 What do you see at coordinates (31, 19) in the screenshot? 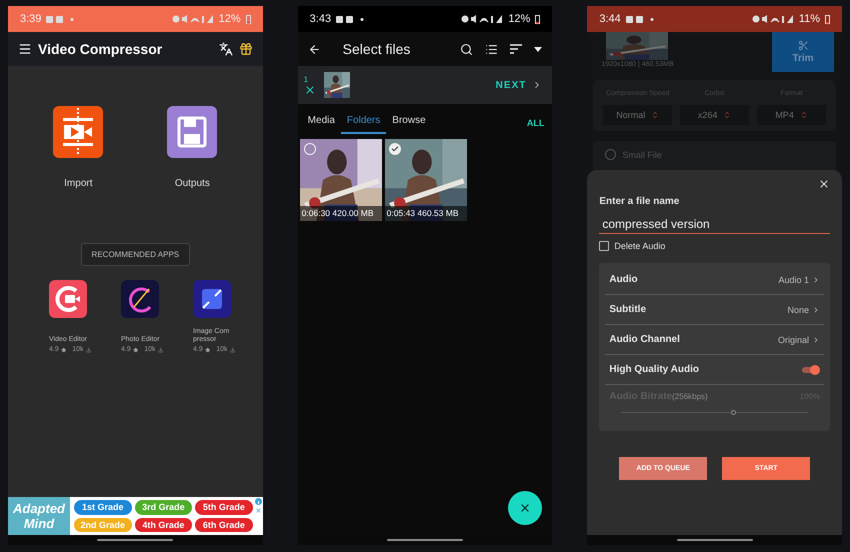
I see `clock-time: 3:39` at bounding box center [31, 19].